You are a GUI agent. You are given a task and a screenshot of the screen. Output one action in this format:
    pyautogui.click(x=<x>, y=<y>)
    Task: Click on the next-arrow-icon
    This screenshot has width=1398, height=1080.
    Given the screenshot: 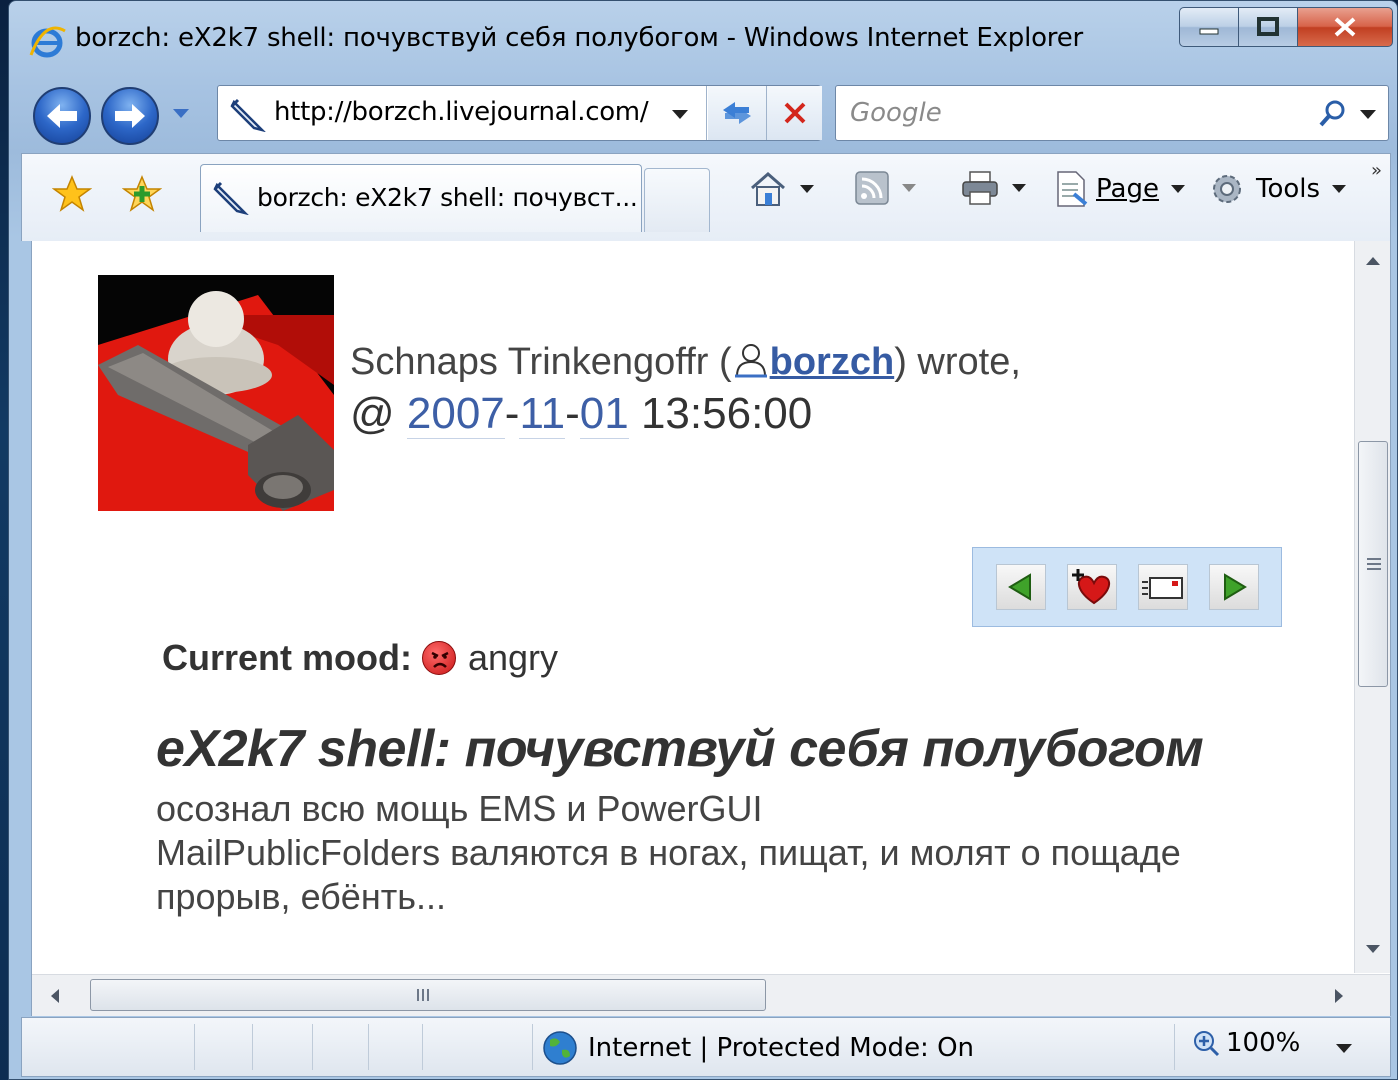 What is the action you would take?
    pyautogui.click(x=1235, y=587)
    